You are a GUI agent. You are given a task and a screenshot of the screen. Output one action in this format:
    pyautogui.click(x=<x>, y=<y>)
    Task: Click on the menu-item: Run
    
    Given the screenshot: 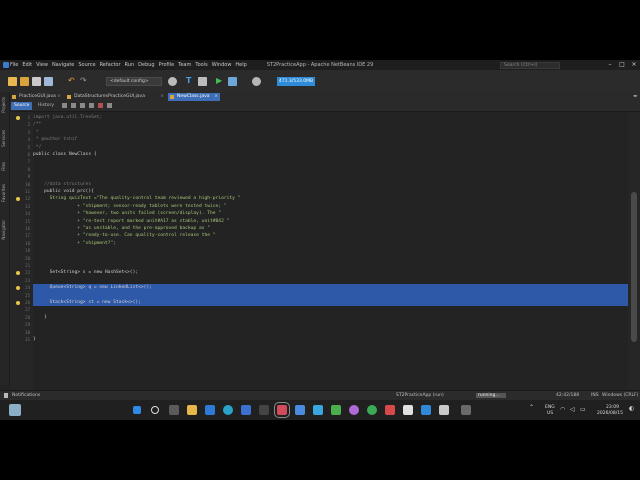 What is the action you would take?
    pyautogui.click(x=130, y=65)
    